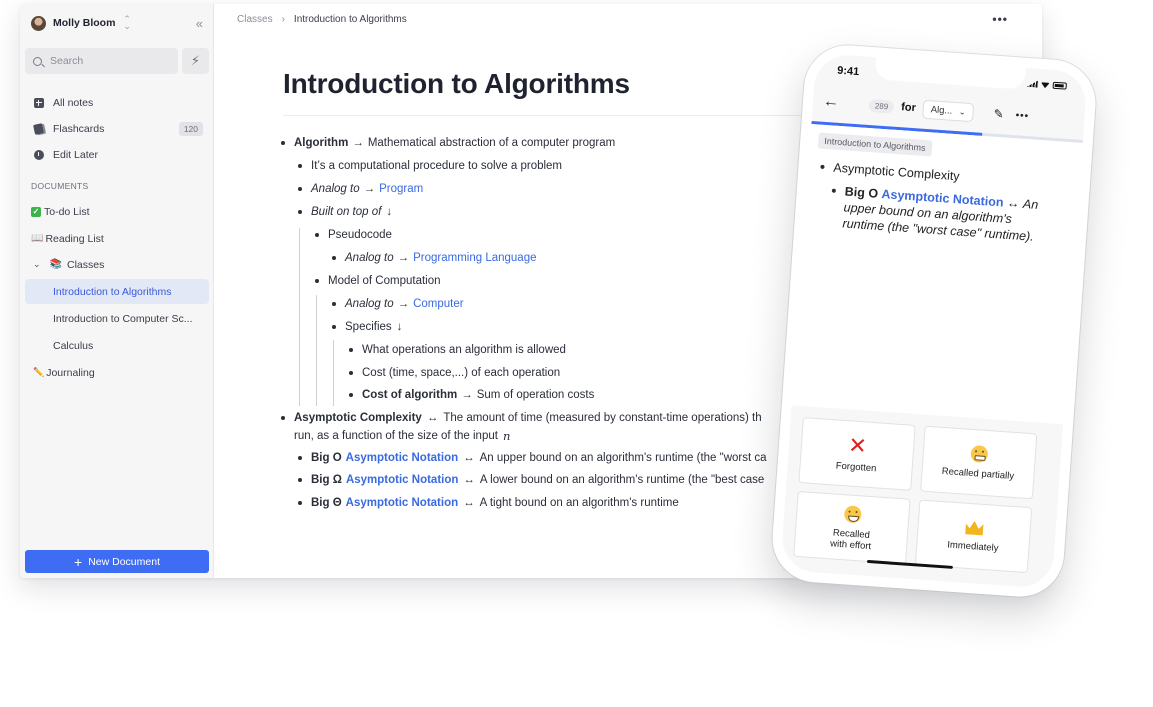  Describe the element at coordinates (37, 238) in the screenshot. I see `book-icon: 📖` at that location.